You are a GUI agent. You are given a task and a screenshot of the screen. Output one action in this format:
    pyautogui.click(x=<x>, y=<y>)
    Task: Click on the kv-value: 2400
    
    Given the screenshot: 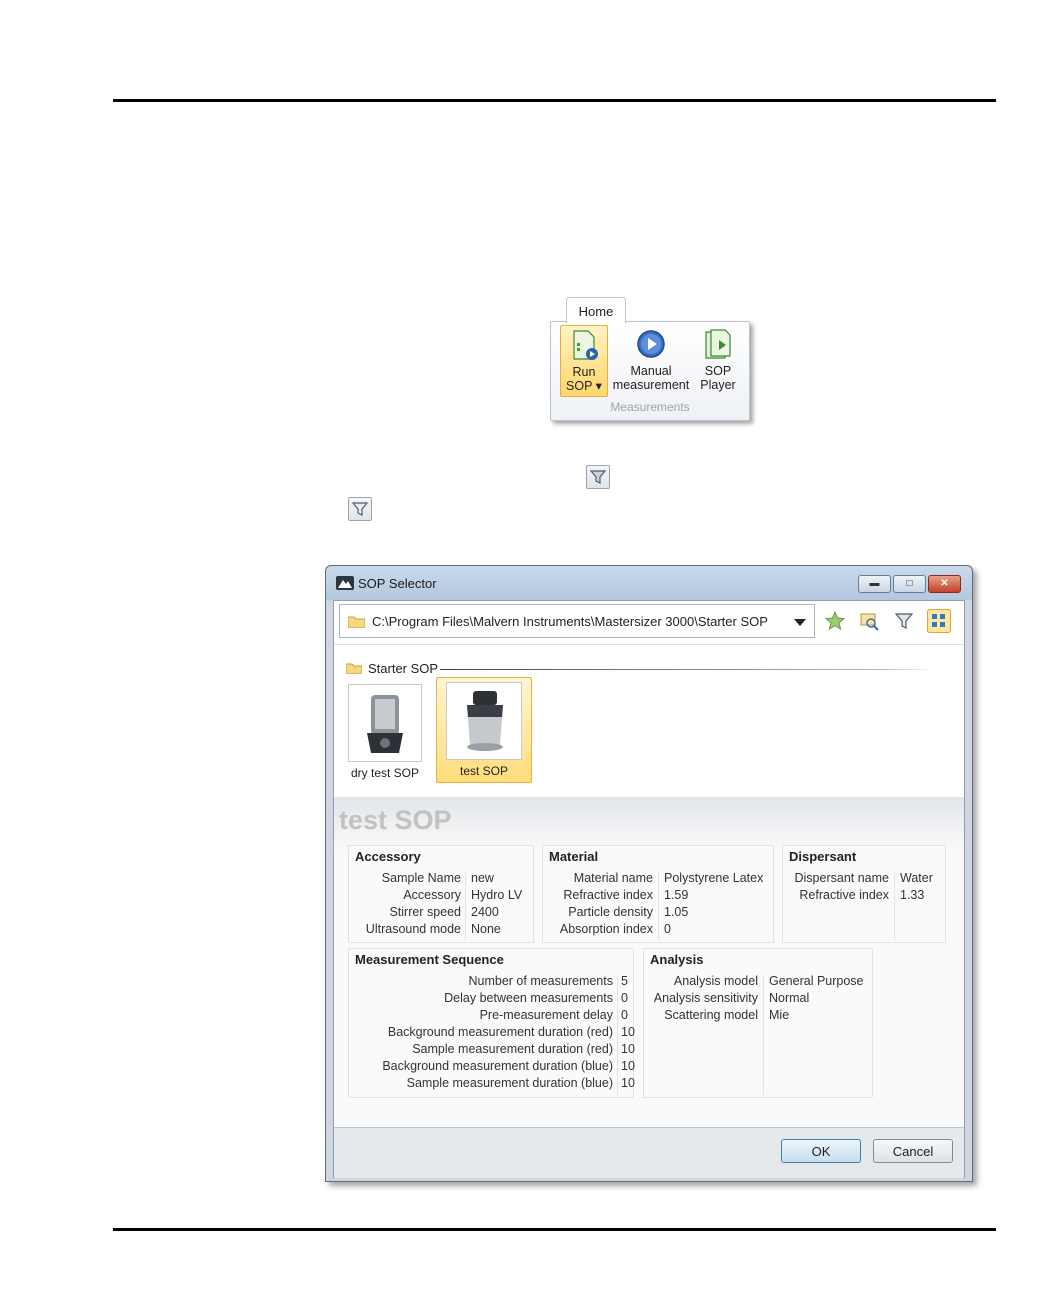 What is the action you would take?
    pyautogui.click(x=485, y=912)
    